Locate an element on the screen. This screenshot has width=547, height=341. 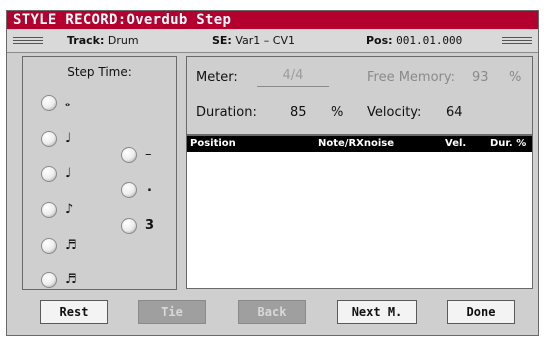
modifier-radio-dotted is located at coordinates (129, 190).